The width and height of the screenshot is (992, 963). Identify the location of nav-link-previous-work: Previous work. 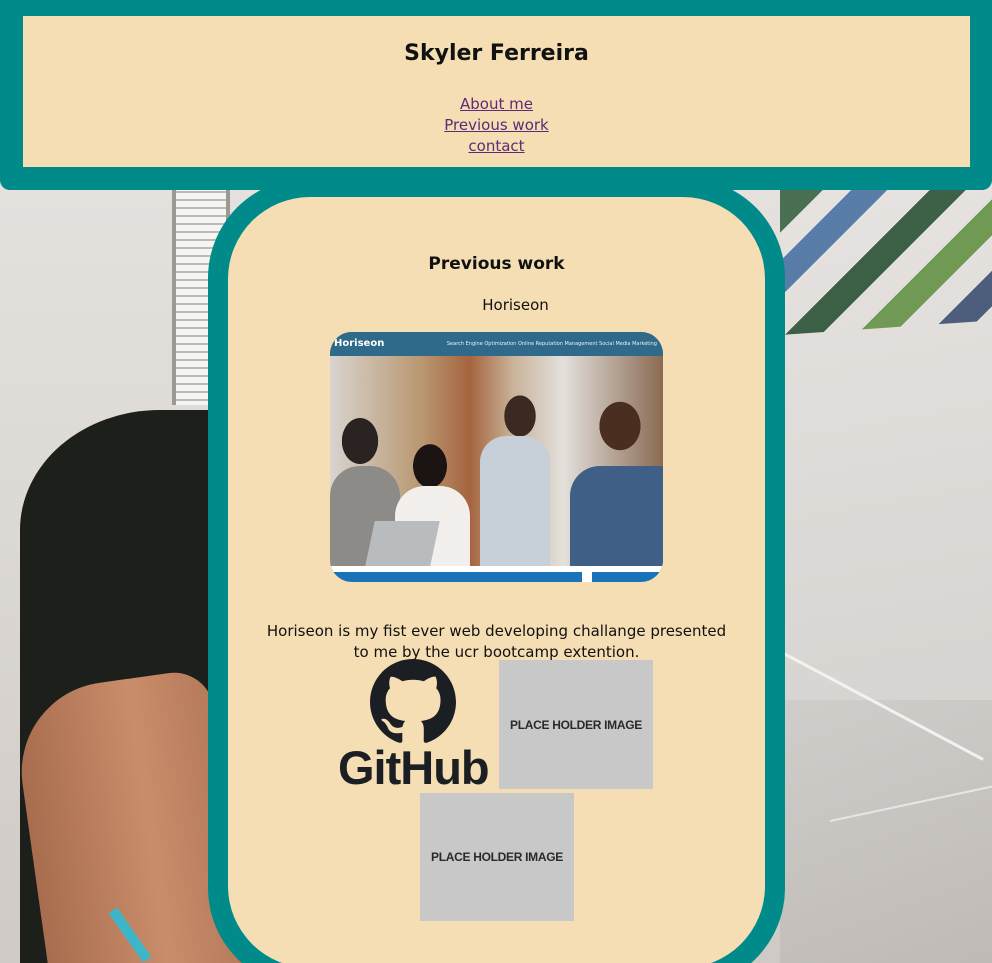
(496, 125).